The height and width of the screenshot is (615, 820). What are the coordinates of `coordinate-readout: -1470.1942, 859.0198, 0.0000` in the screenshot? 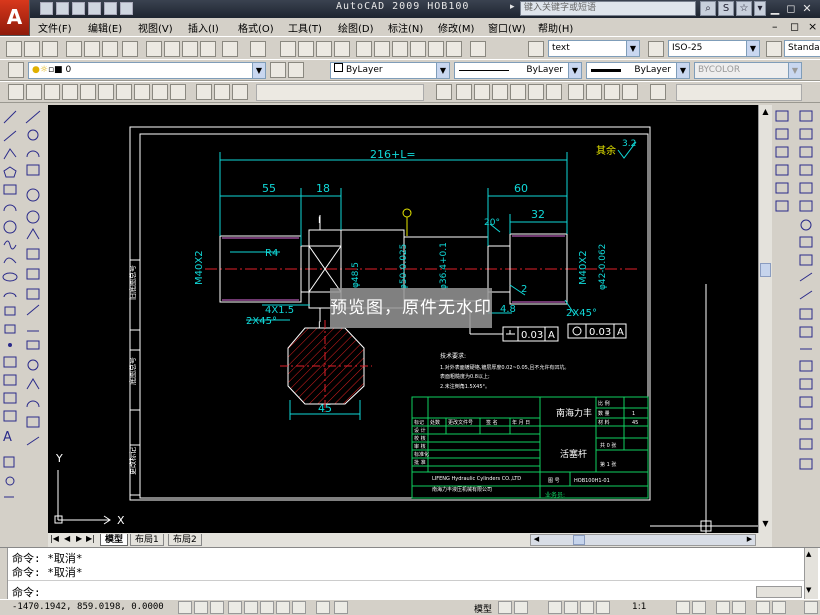 It's located at (88, 607).